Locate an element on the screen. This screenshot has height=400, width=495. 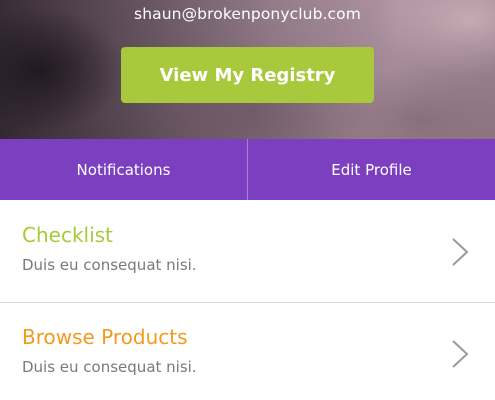
view-registry-button: View My Registry is located at coordinates (247, 75).